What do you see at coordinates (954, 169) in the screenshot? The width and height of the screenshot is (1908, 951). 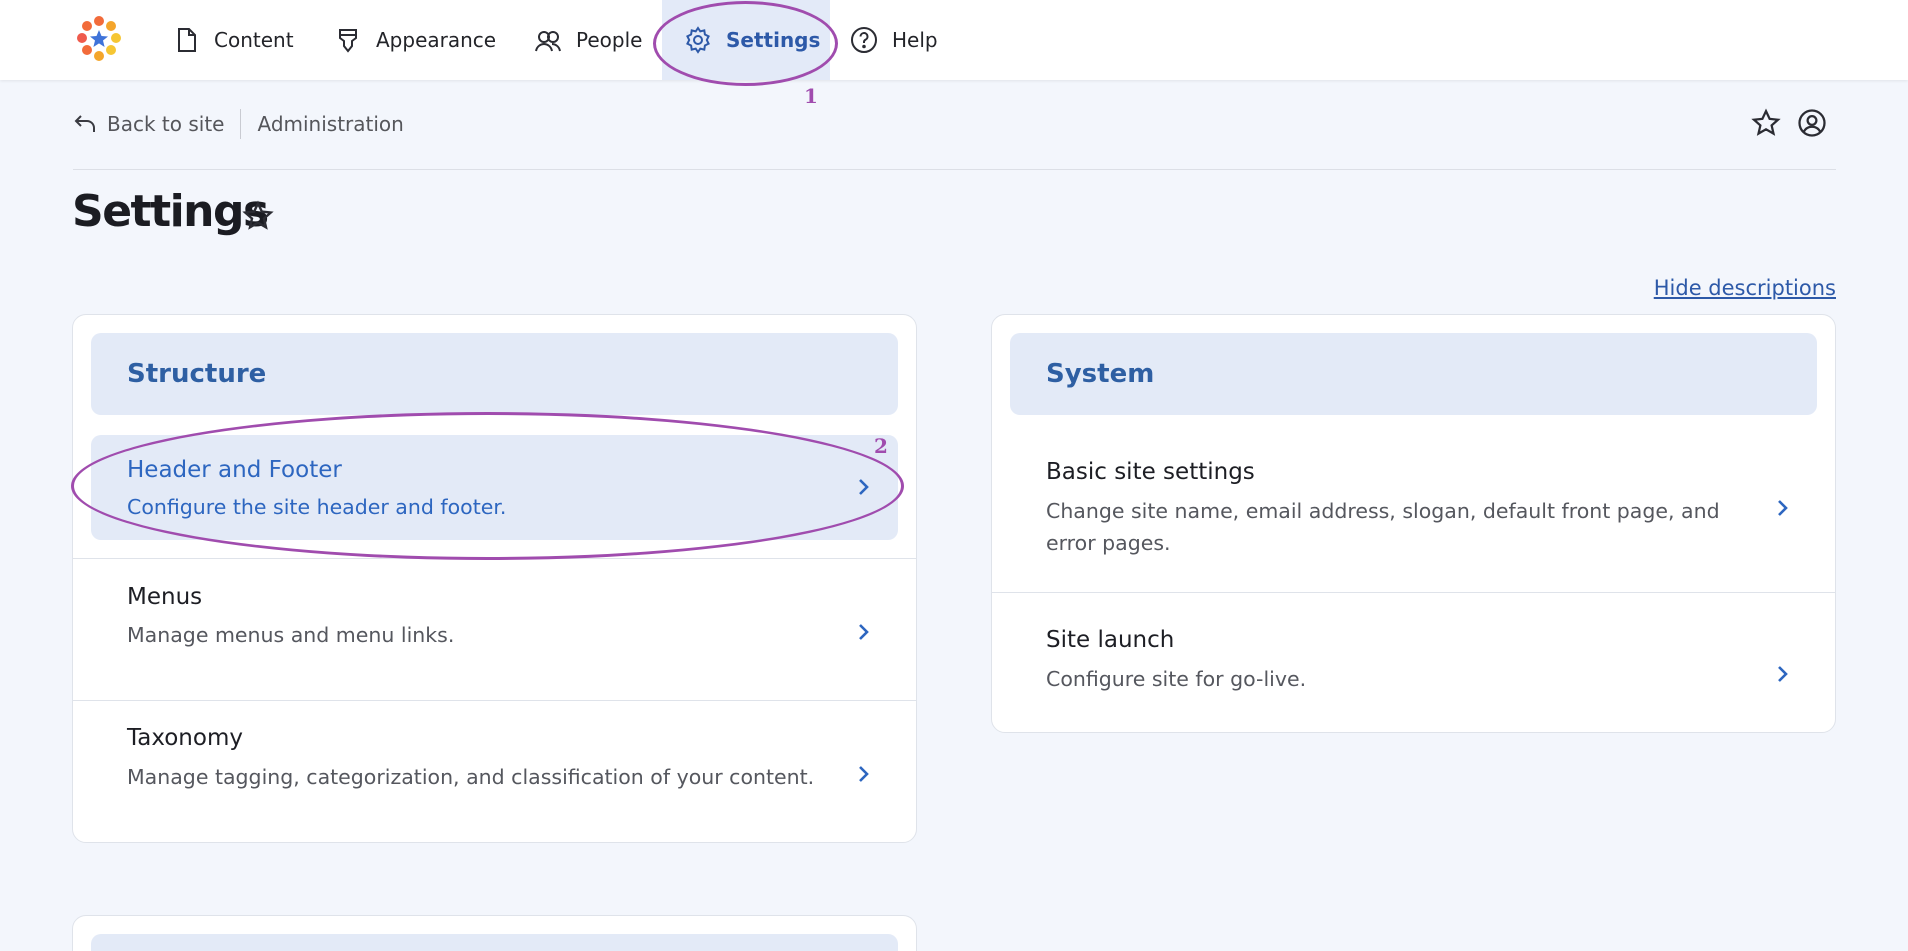 I see `header-divider` at bounding box center [954, 169].